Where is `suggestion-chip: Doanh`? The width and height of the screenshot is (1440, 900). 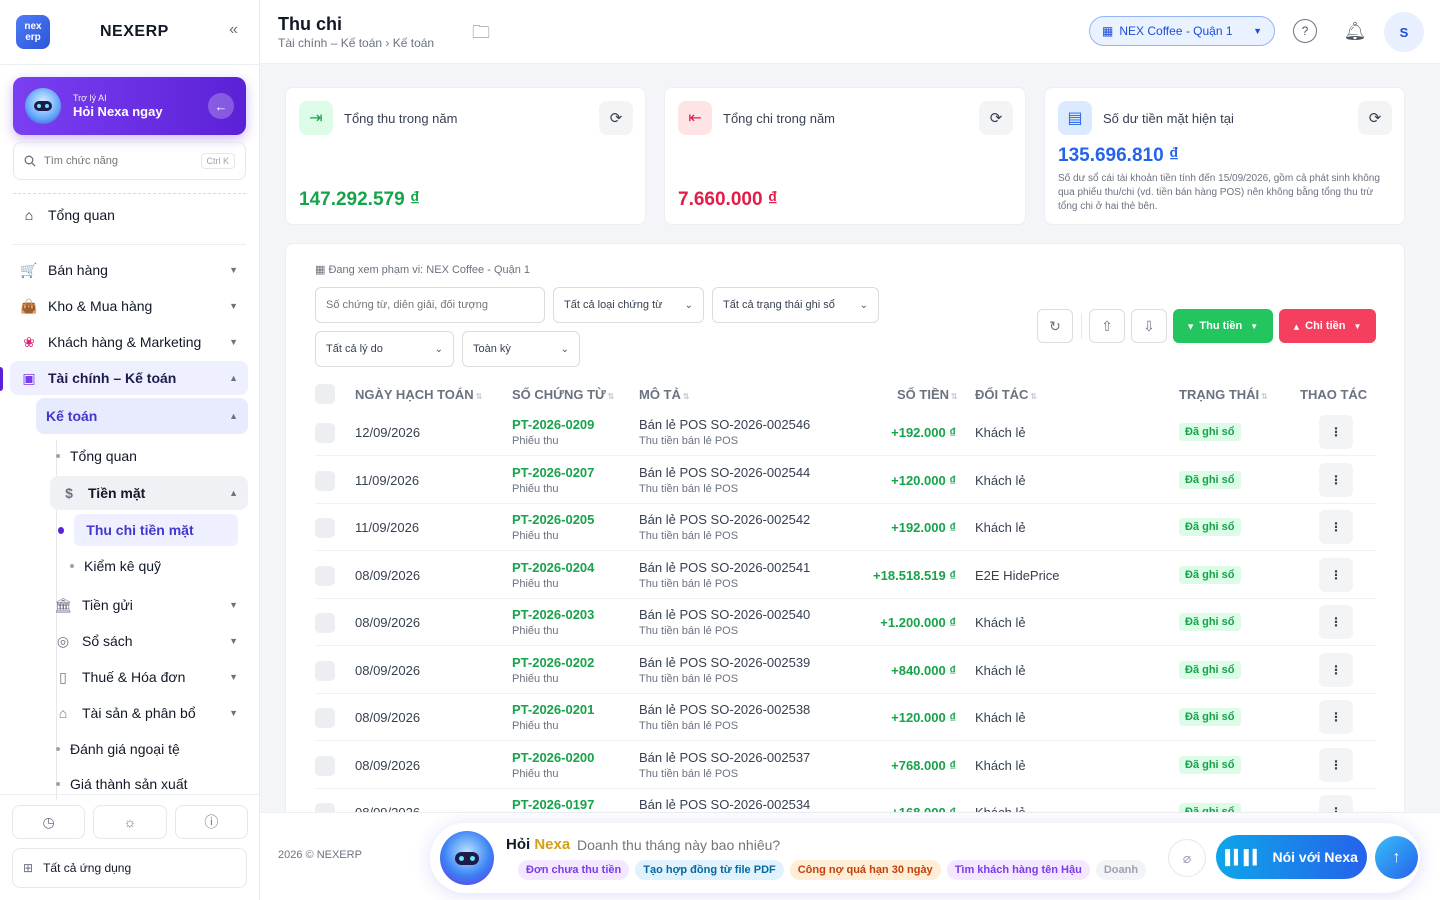
suggestion-chip: Doanh is located at coordinates (1121, 870).